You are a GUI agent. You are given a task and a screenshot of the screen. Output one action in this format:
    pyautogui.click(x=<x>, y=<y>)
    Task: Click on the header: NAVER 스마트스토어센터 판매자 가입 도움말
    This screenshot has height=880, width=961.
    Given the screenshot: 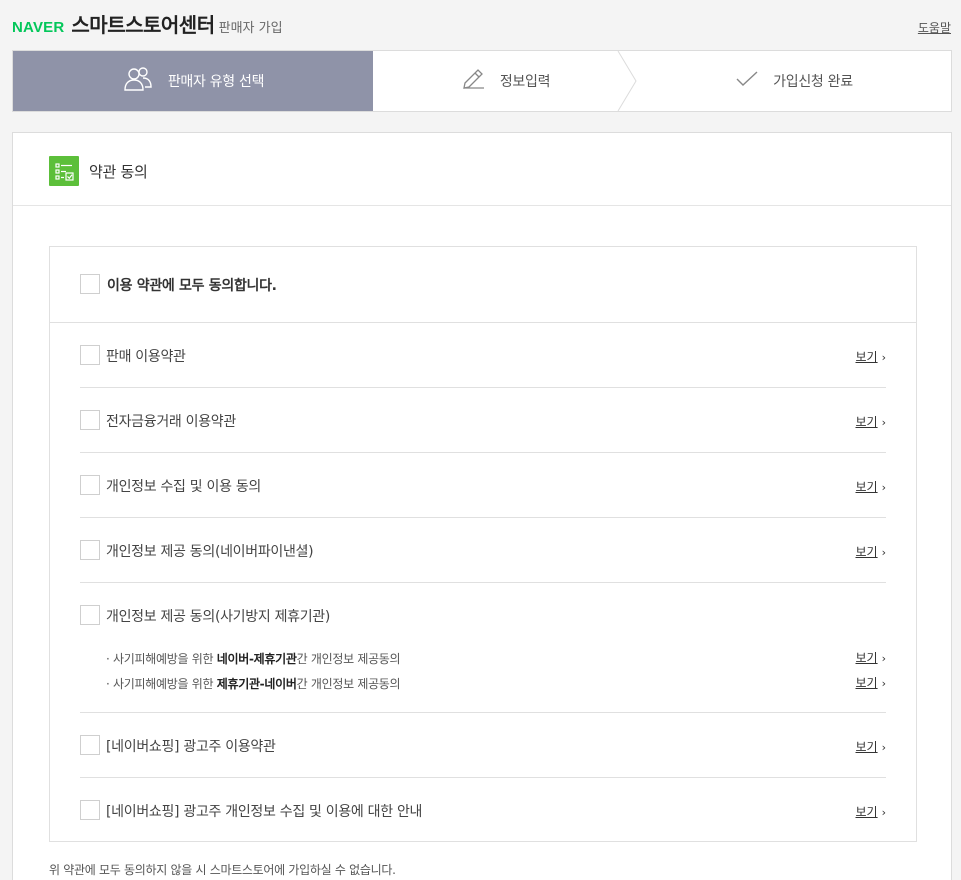 What is the action you would take?
    pyautogui.click(x=480, y=24)
    